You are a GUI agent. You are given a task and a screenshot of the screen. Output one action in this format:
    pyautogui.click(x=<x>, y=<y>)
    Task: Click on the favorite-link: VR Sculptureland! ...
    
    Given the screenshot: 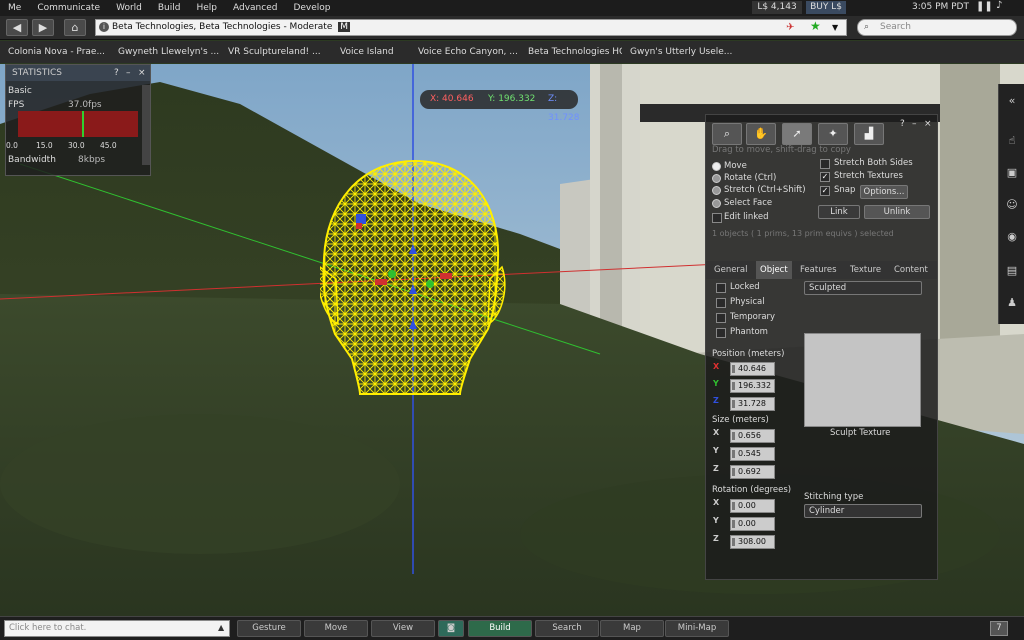 What is the action you would take?
    pyautogui.click(x=276, y=52)
    